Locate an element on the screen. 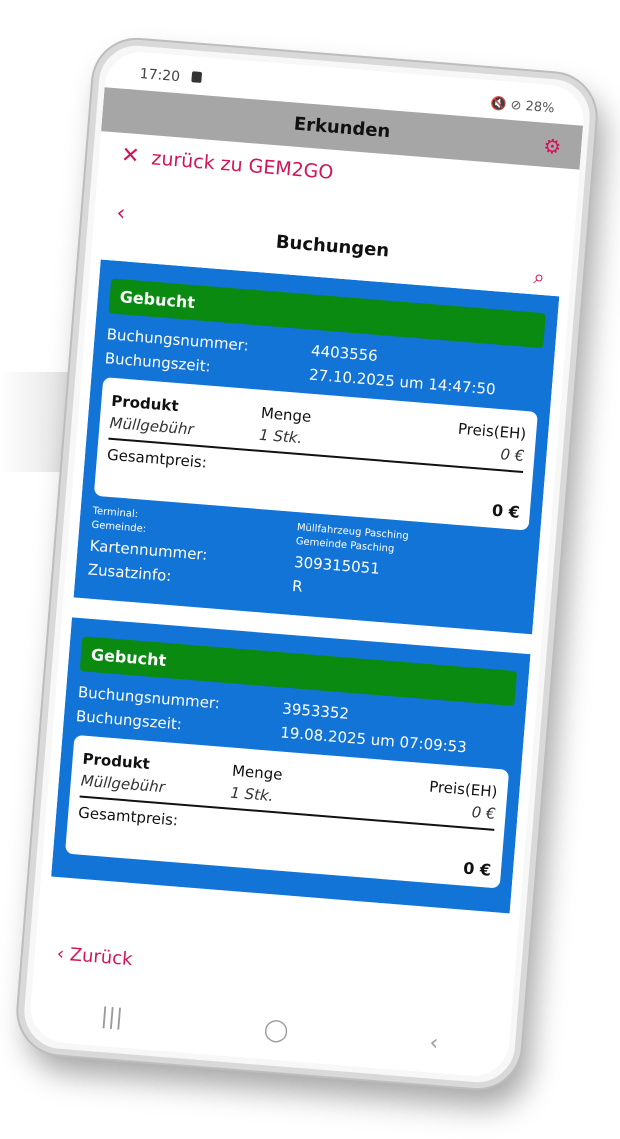  notification-icon is located at coordinates (197, 77).